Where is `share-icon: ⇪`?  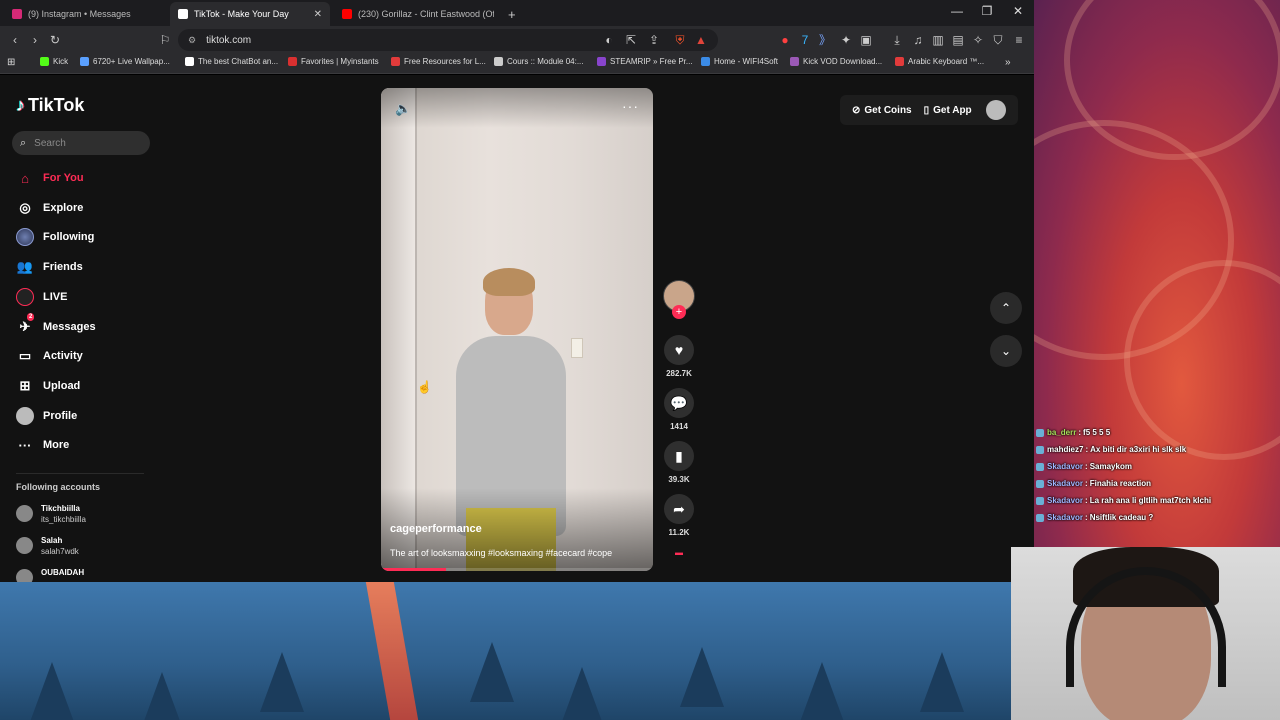
share-icon: ⇪ is located at coordinates (654, 40).